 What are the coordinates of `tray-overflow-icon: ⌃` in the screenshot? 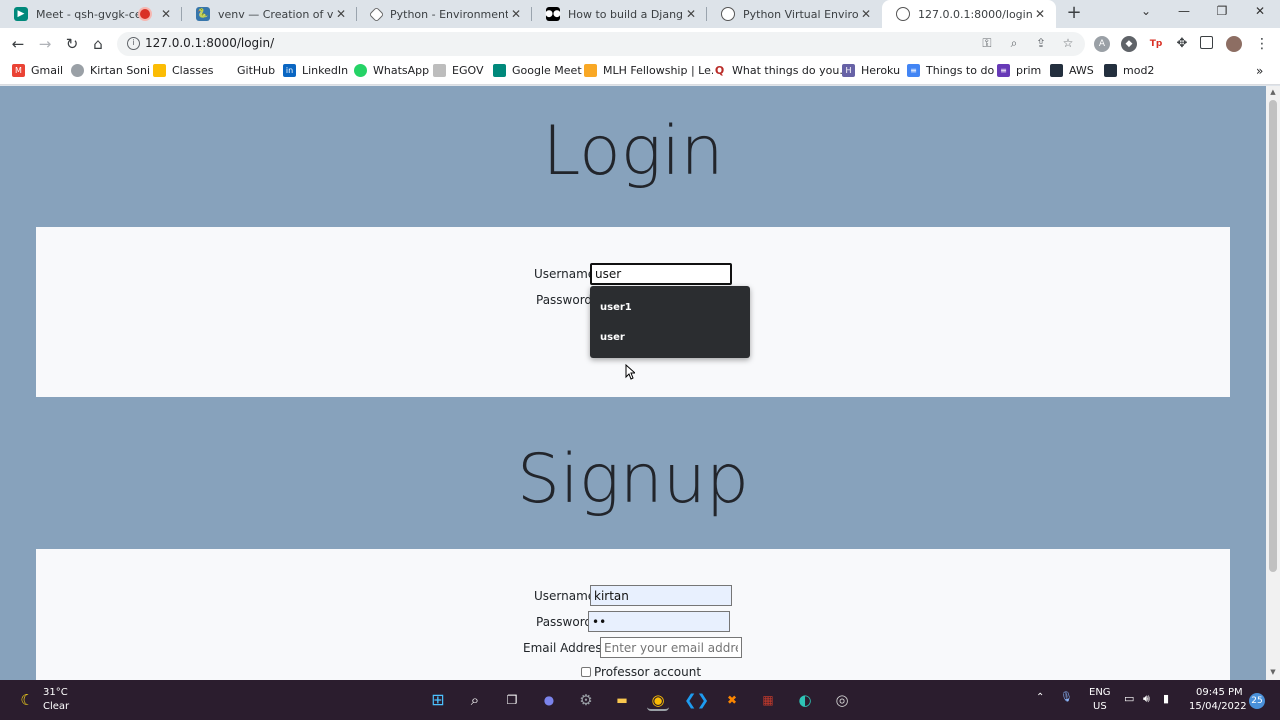 It's located at (1040, 697).